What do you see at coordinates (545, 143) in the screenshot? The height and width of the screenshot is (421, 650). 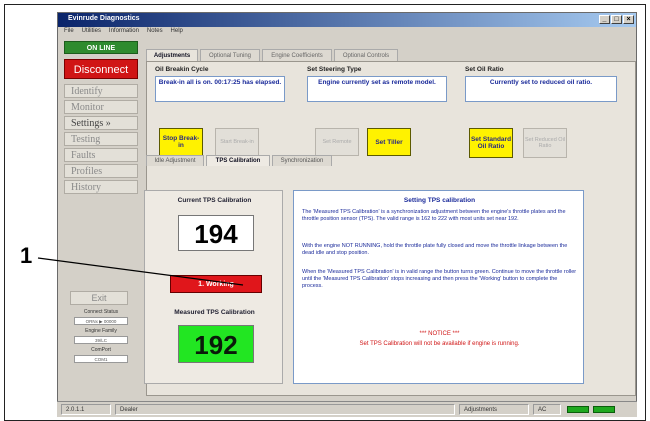 I see `set-reduced-oil-ratio-button: Set Reduced Oil Ratio` at bounding box center [545, 143].